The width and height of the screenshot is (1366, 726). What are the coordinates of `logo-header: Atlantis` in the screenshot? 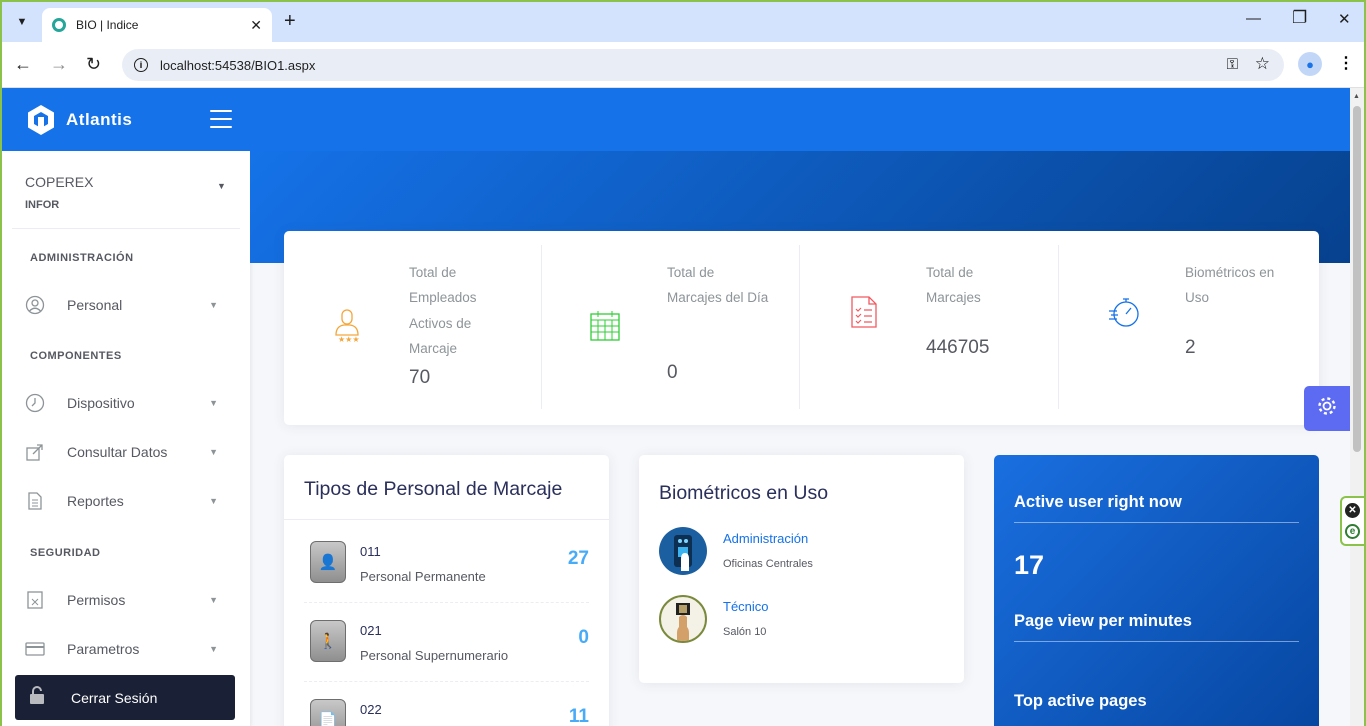 It's located at (126, 119).